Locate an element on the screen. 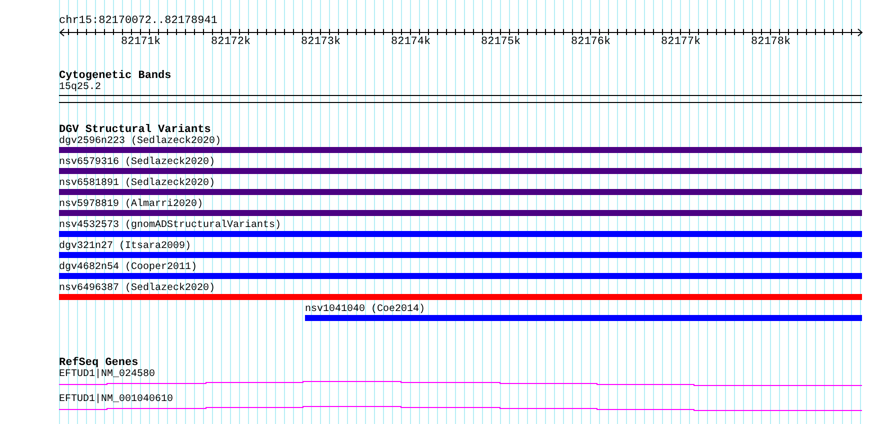  variant-label: dgv2596n223 (Sedlazeck2020) is located at coordinates (140, 141).